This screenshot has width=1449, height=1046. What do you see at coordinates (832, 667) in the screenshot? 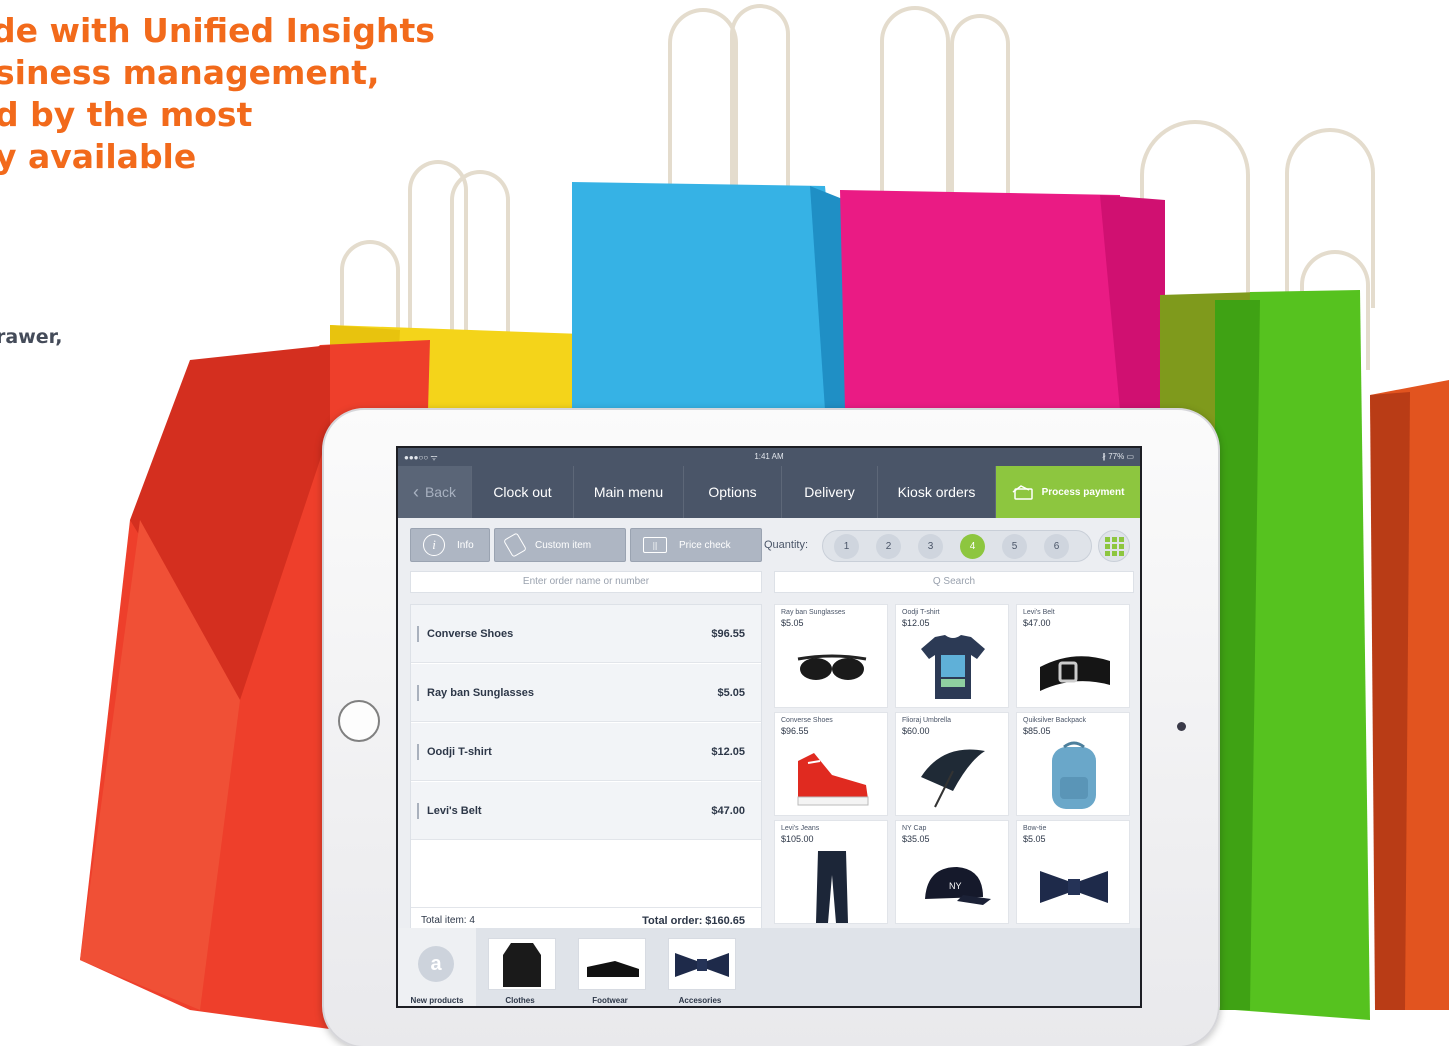
I see `sunglasses-icon` at bounding box center [832, 667].